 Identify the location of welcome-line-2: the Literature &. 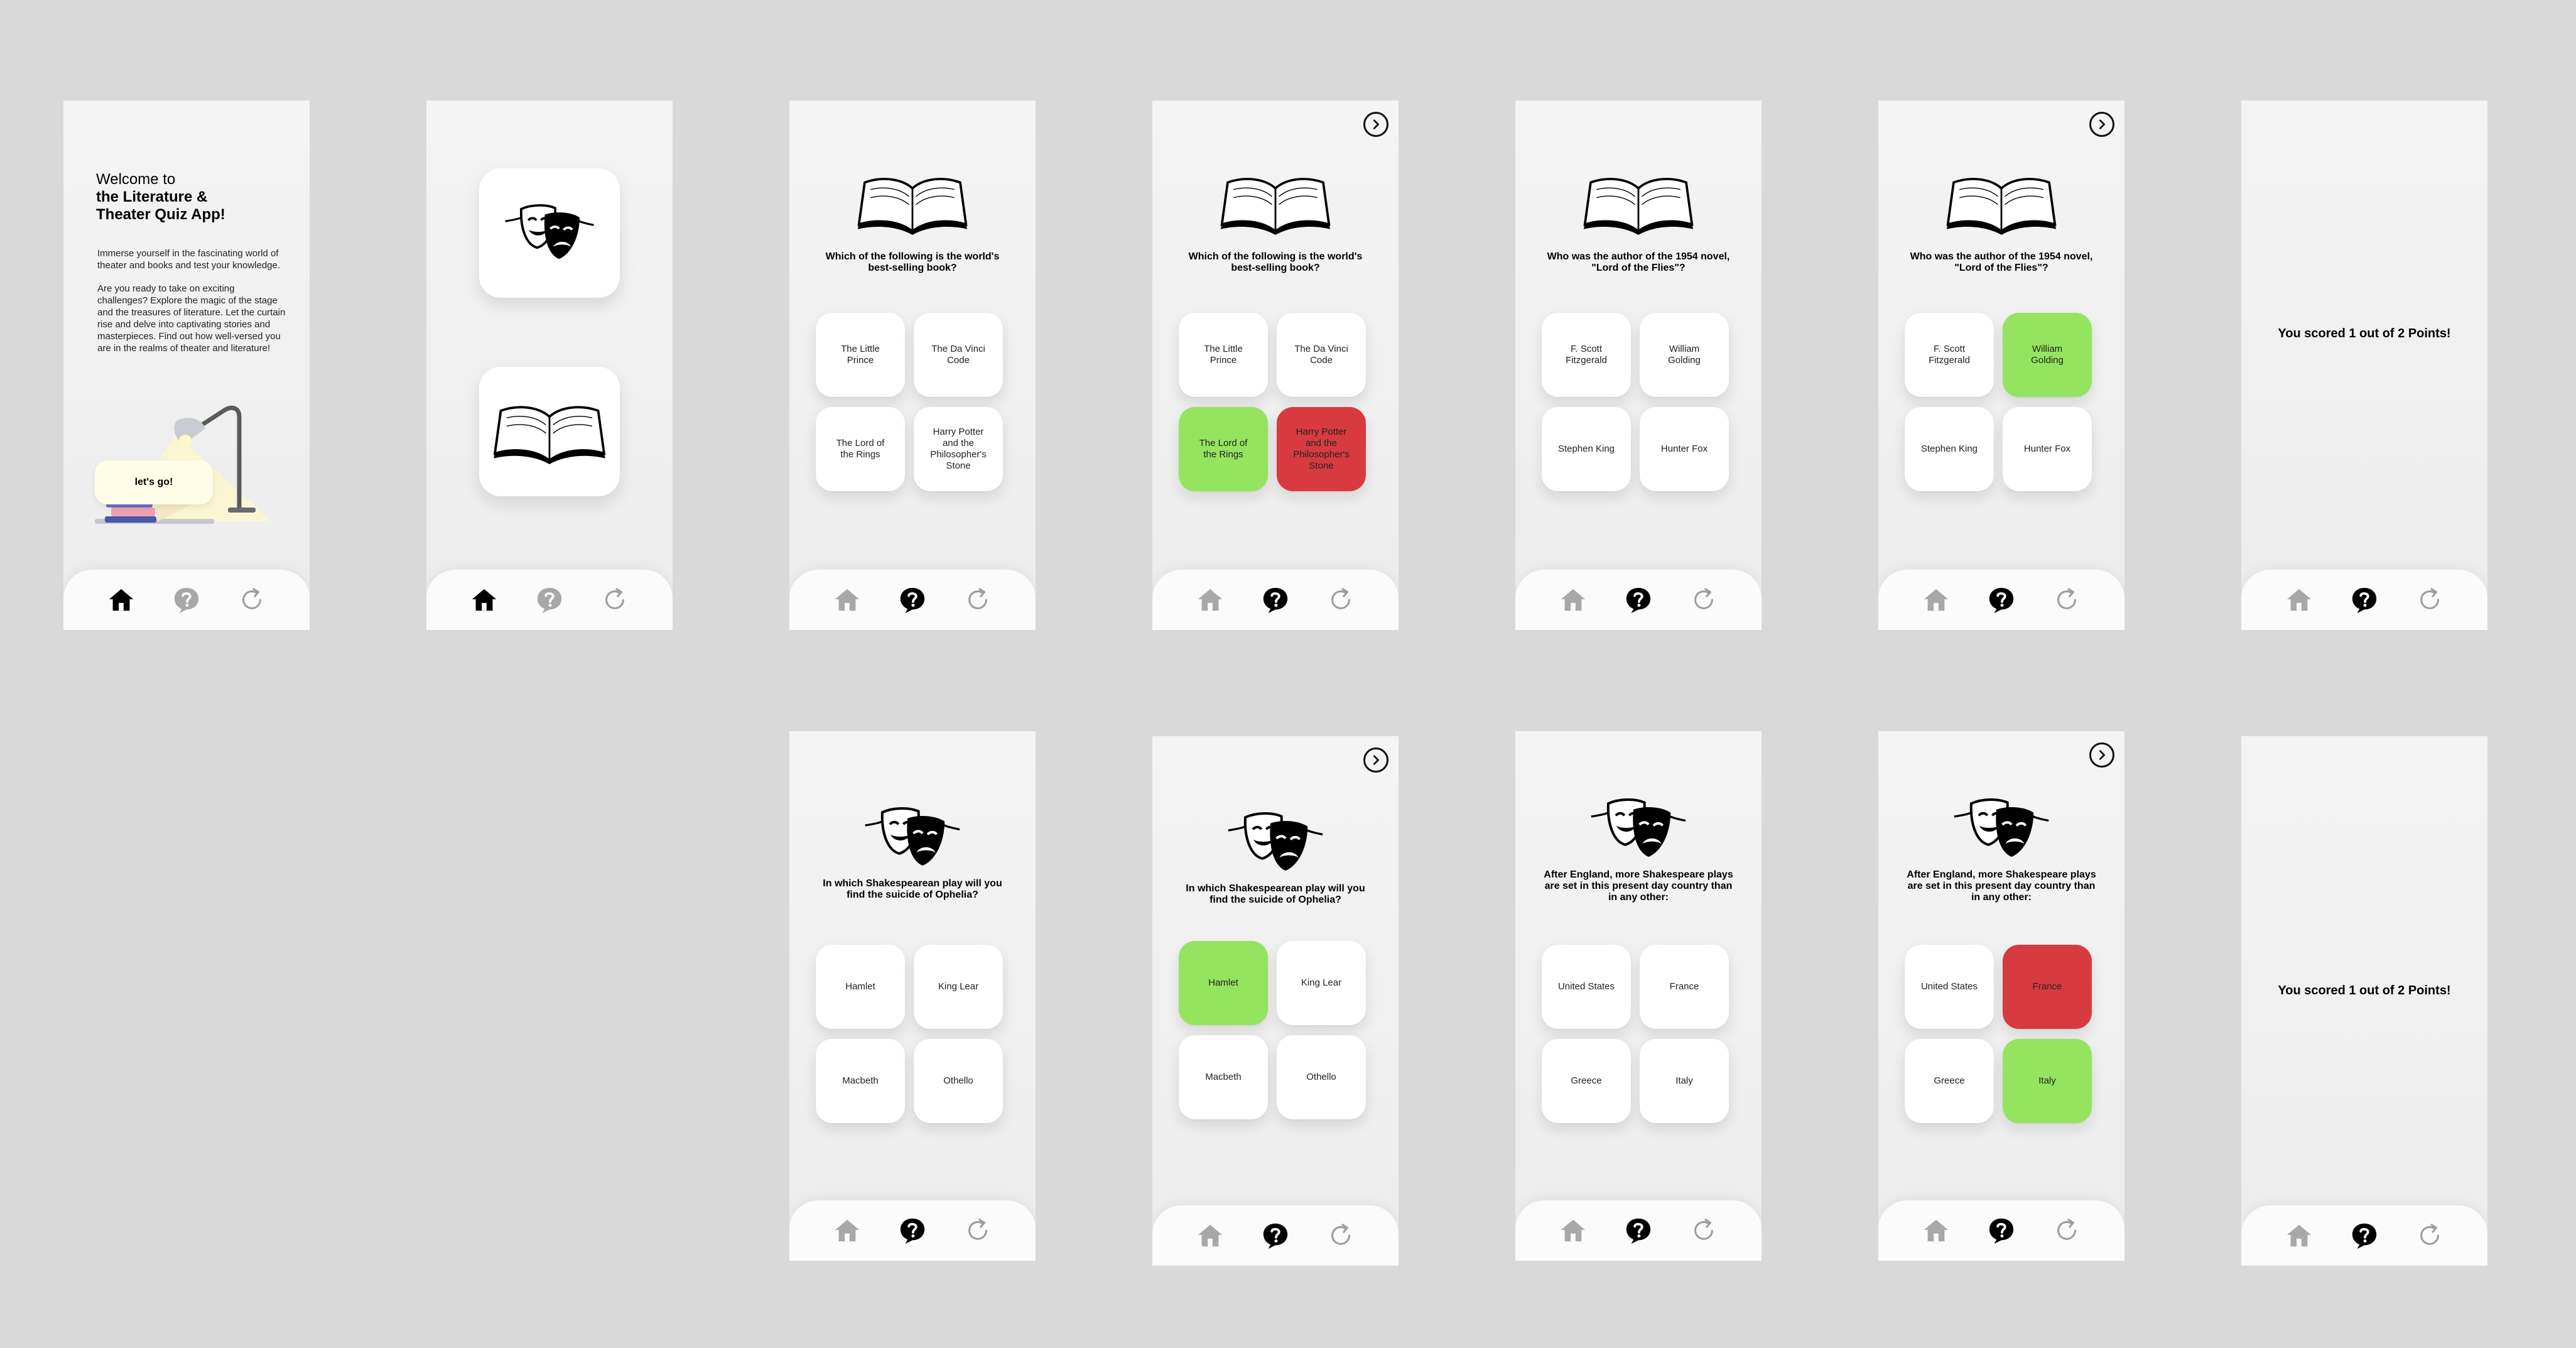
(152, 196).